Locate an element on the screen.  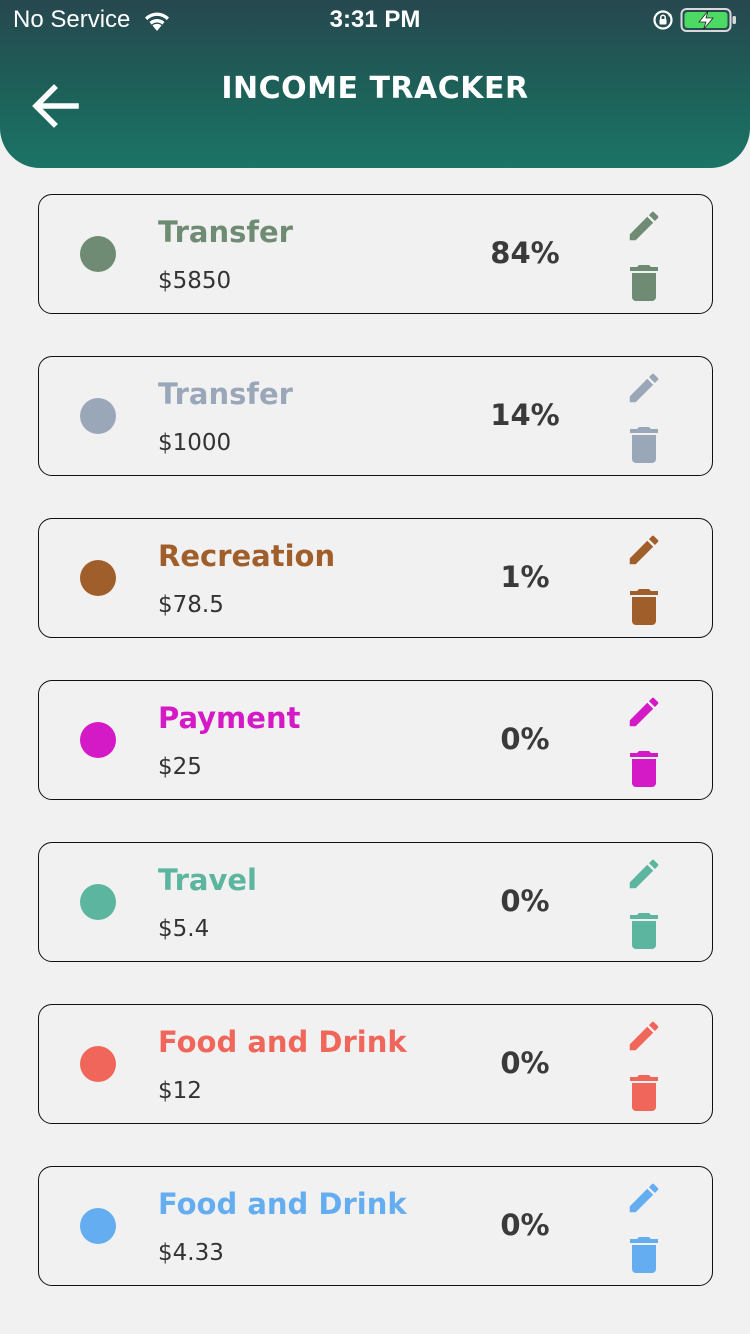
income-category-card: Recreation $78.5 1% is located at coordinates (375, 578).